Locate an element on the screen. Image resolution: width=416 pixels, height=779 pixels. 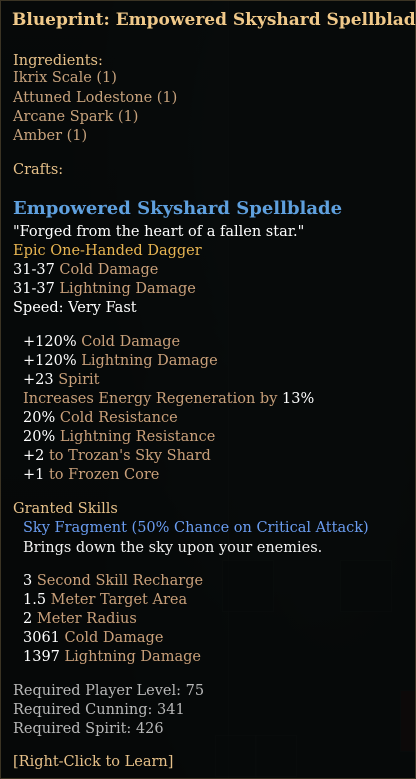
bonus-stat: 20% Cold Resistance is located at coordinates (100, 418).